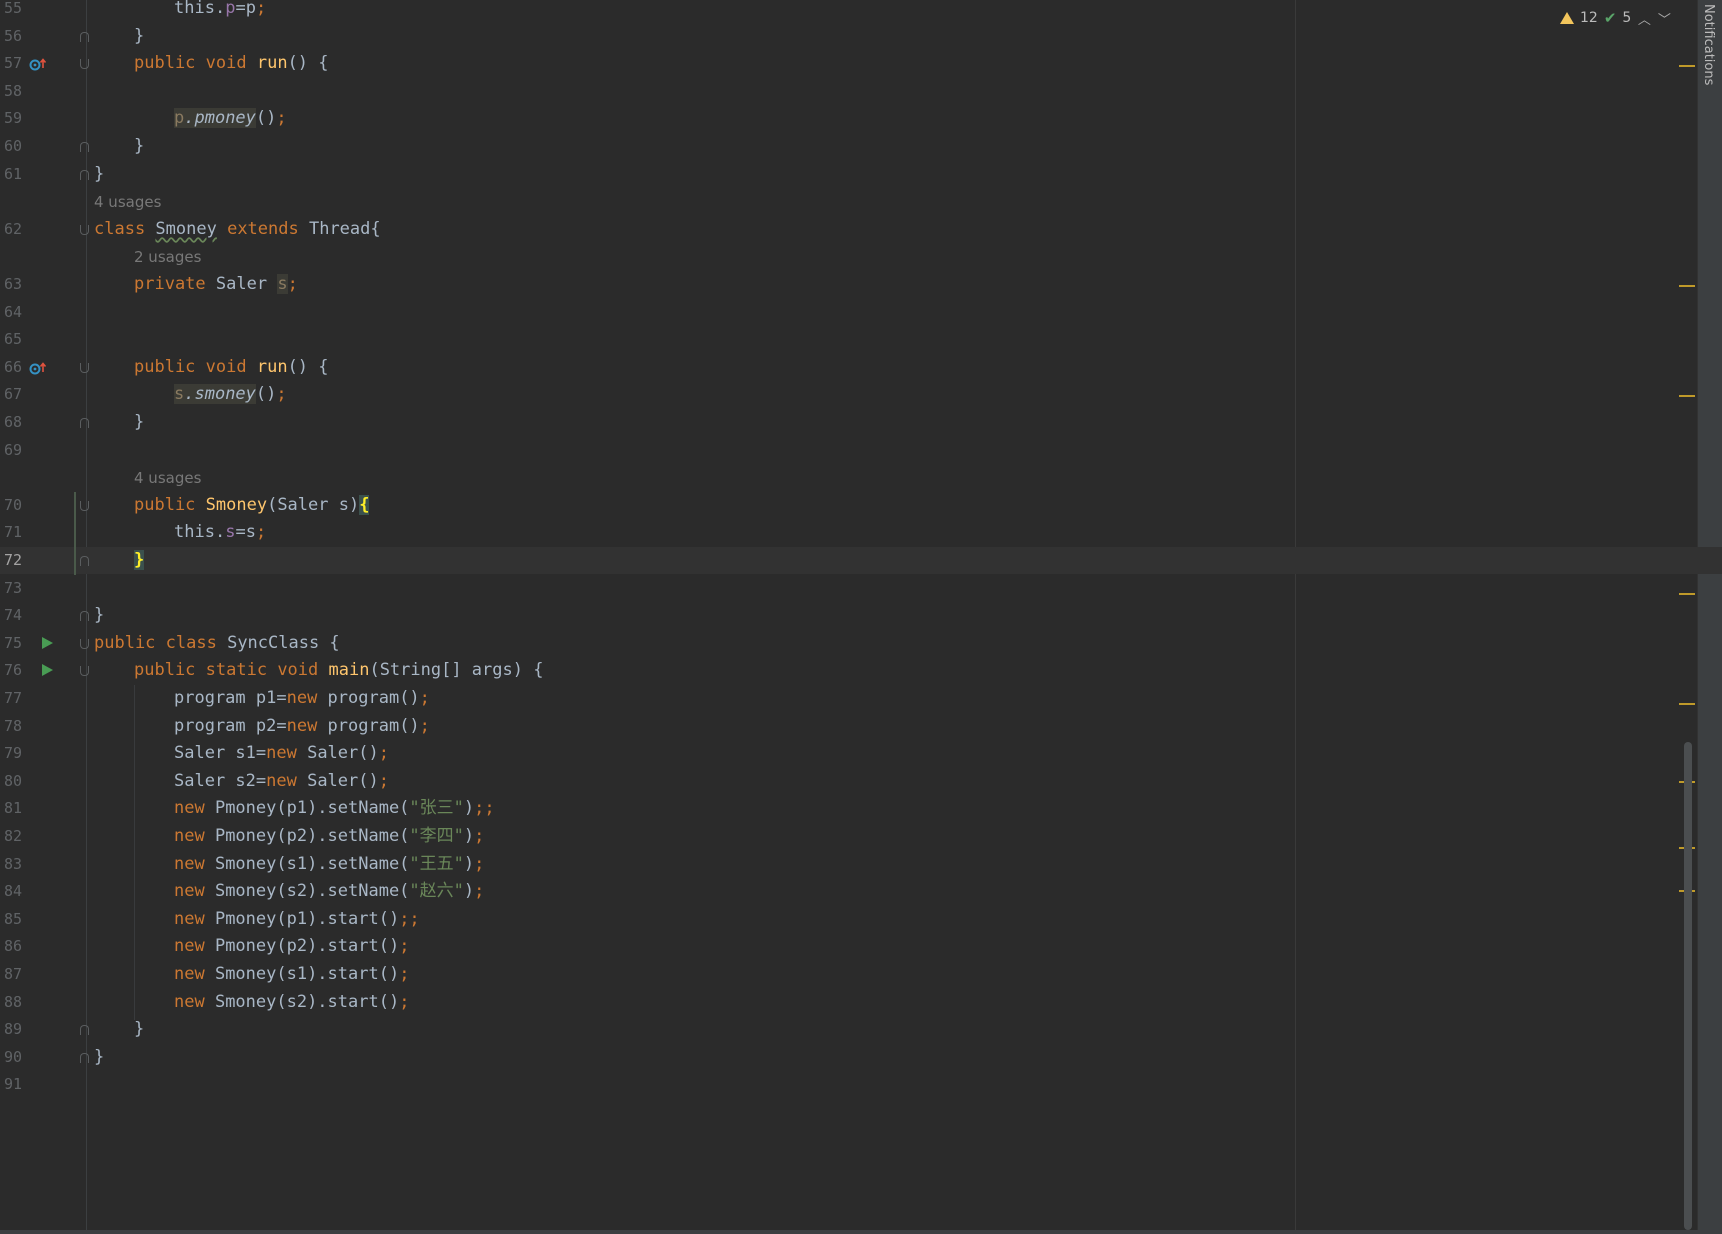 The image size is (1722, 1234). Describe the element at coordinates (861, 891) in the screenshot. I see `code-line: 84 new Smoney(s2).setName("赵六");` at that location.